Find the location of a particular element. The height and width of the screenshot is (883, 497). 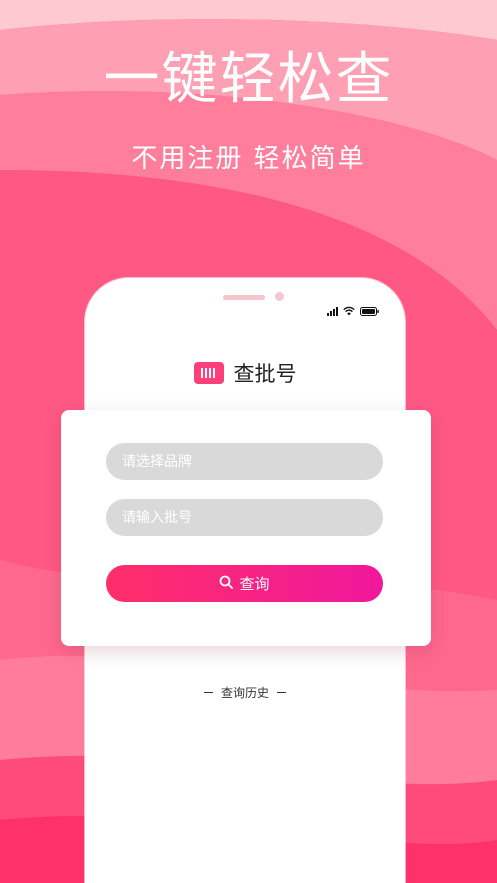

battery-icon is located at coordinates (369, 311).